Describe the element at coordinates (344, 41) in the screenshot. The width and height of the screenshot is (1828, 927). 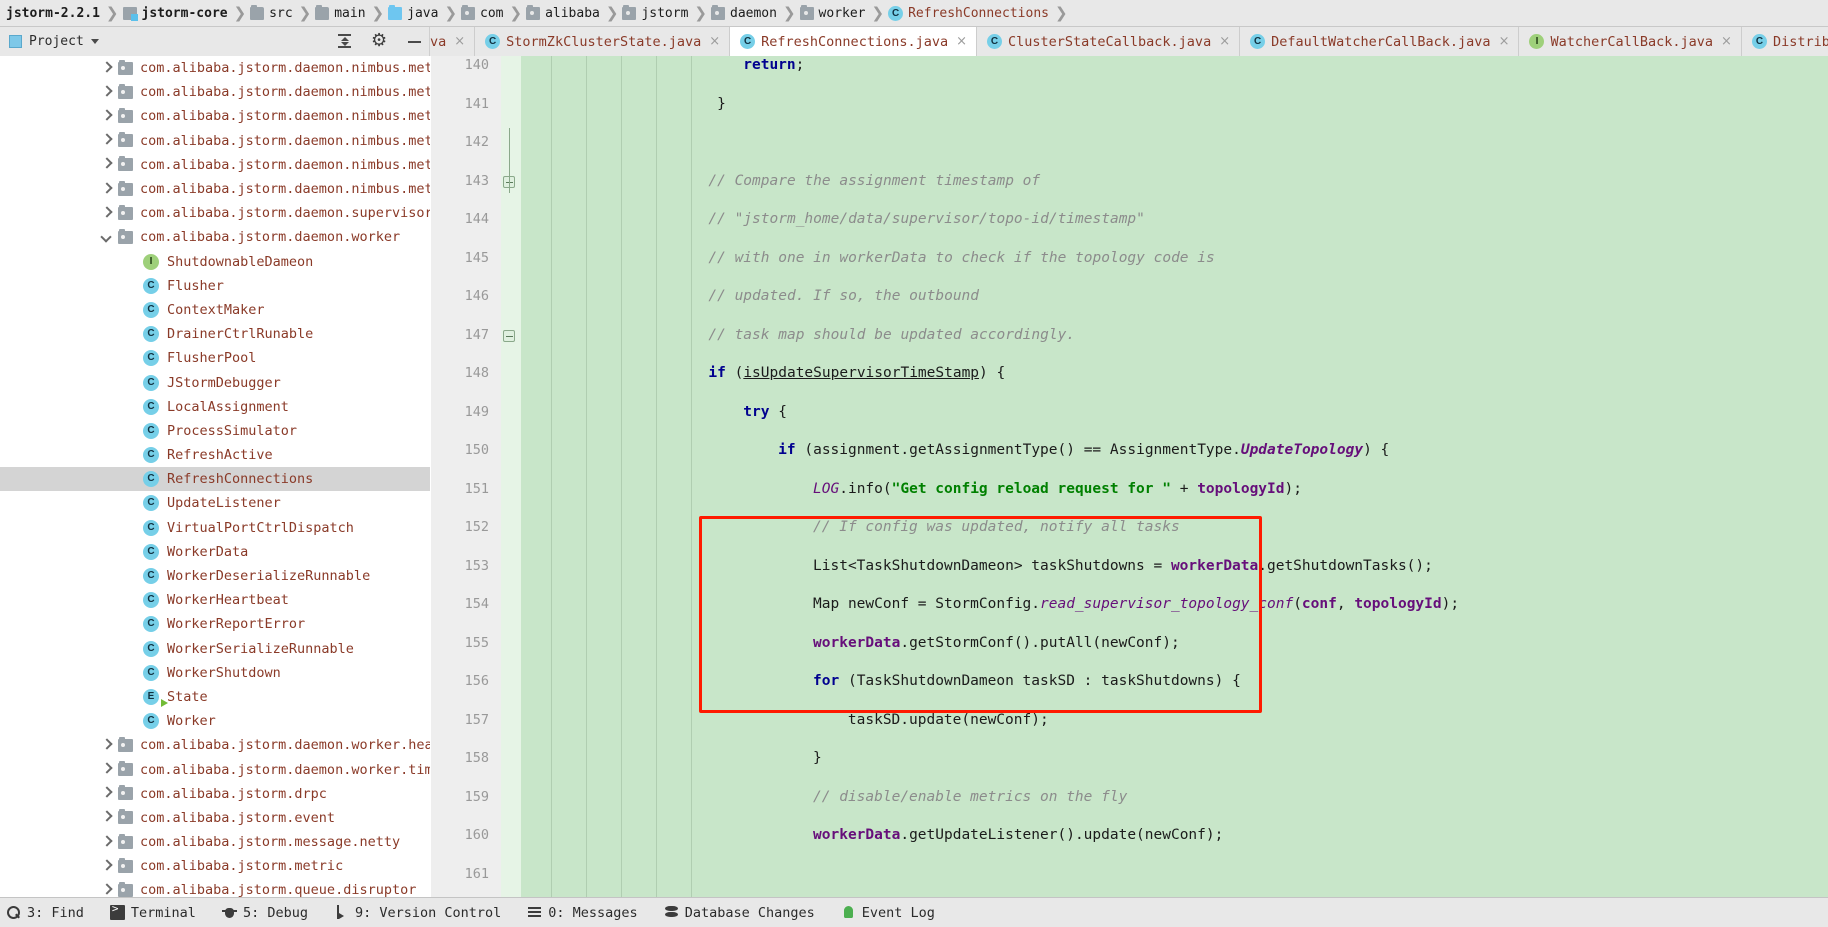
I see `collapse-all-icon` at that location.